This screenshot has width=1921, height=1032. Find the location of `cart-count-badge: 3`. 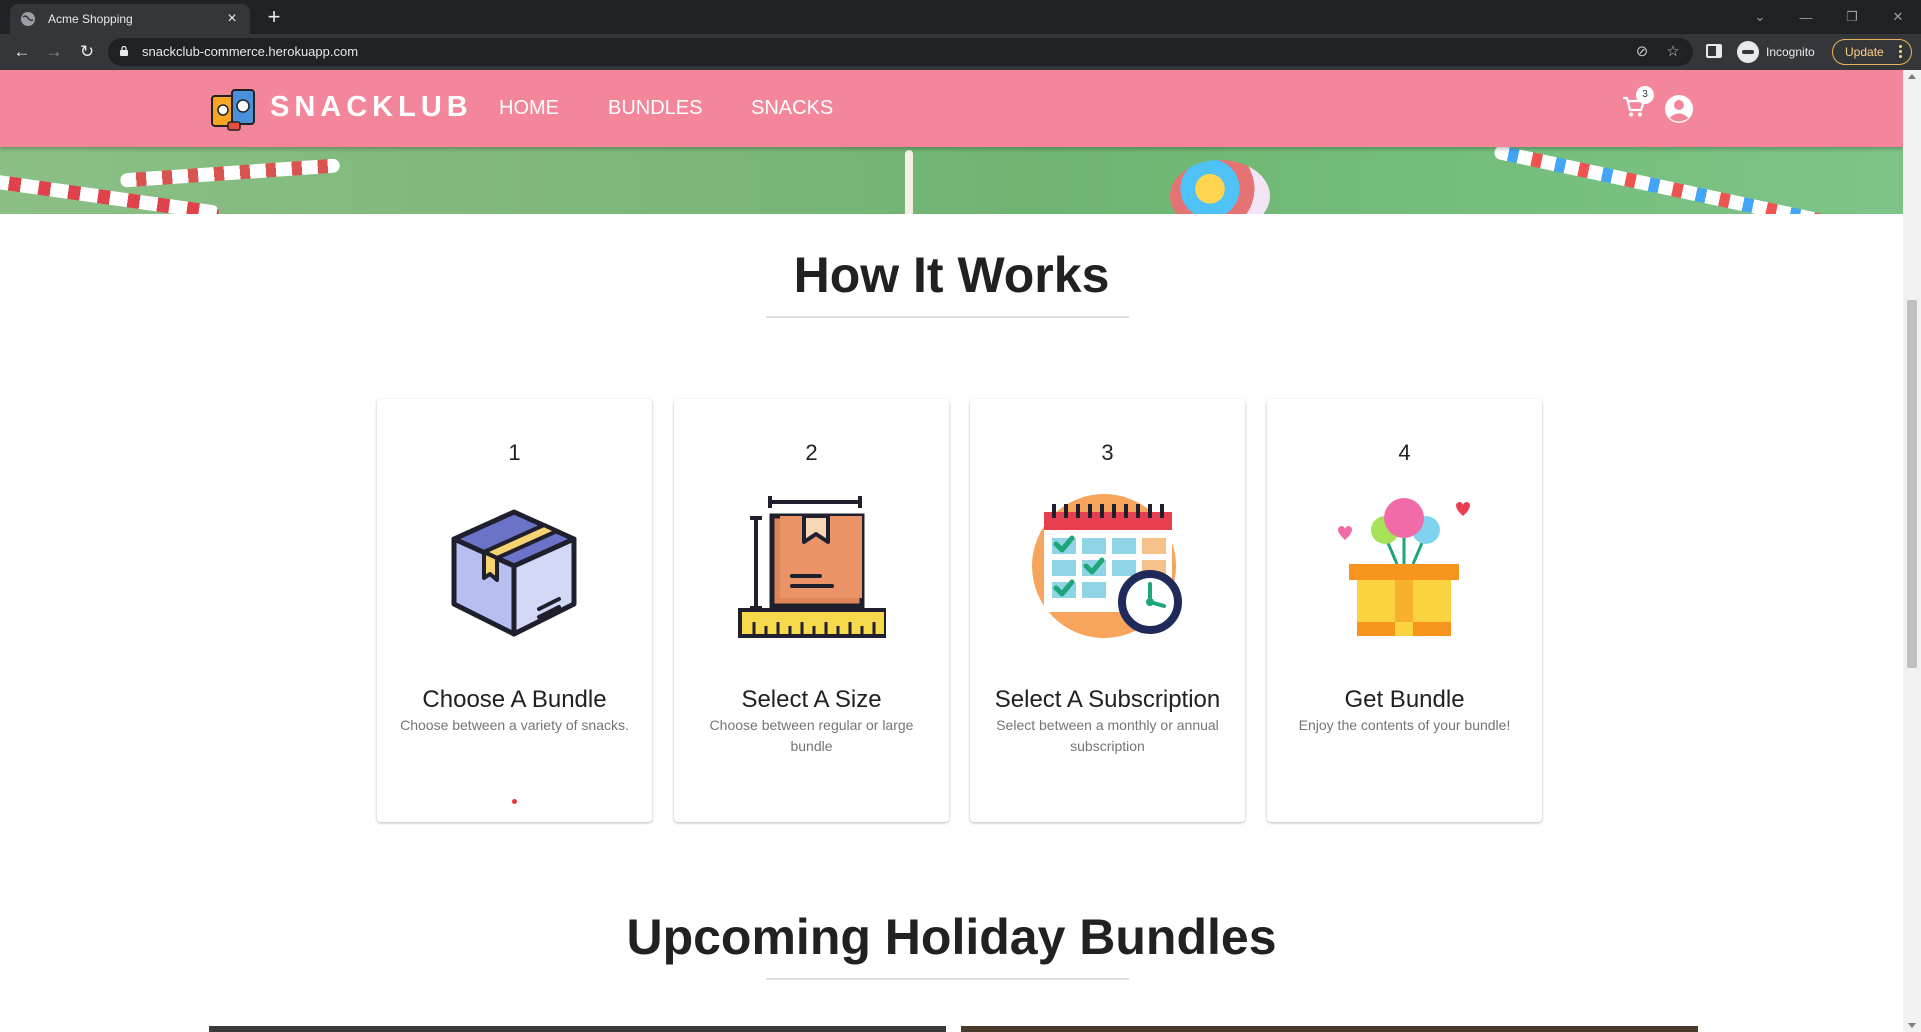

cart-count-badge: 3 is located at coordinates (1645, 95).